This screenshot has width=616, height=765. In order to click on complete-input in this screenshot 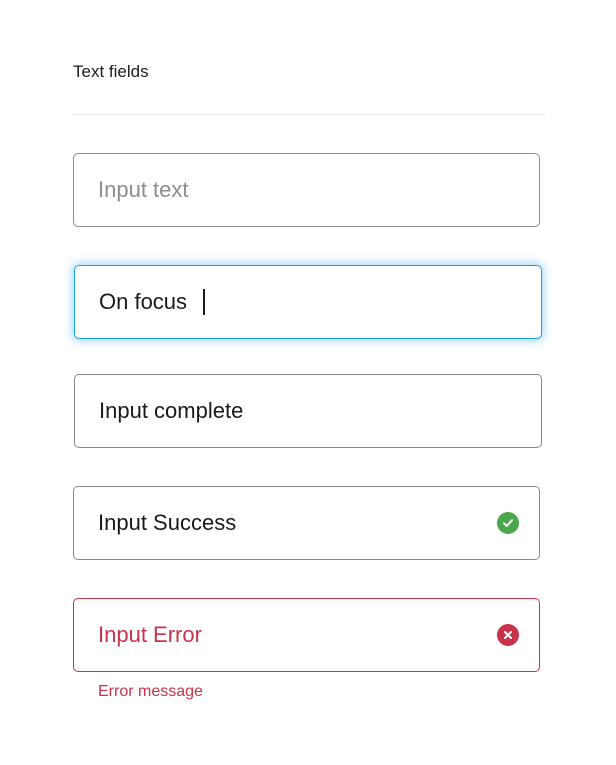, I will do `click(310, 411)`.